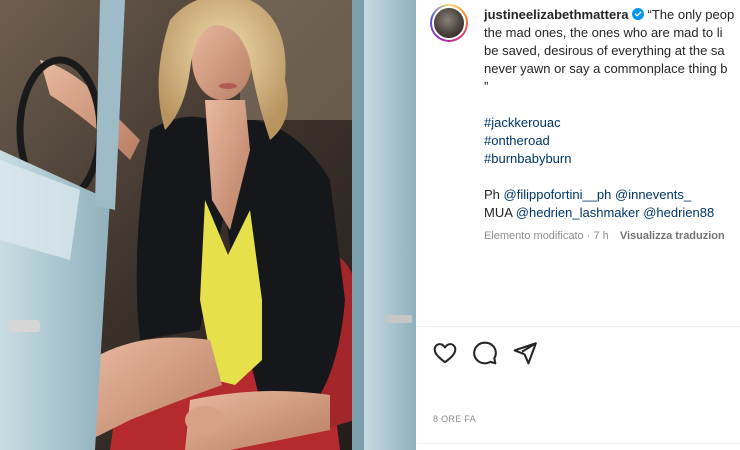 The image size is (740, 450). Describe the element at coordinates (527, 158) in the screenshot. I see `hashtag-link: #burnbabyburn` at that location.